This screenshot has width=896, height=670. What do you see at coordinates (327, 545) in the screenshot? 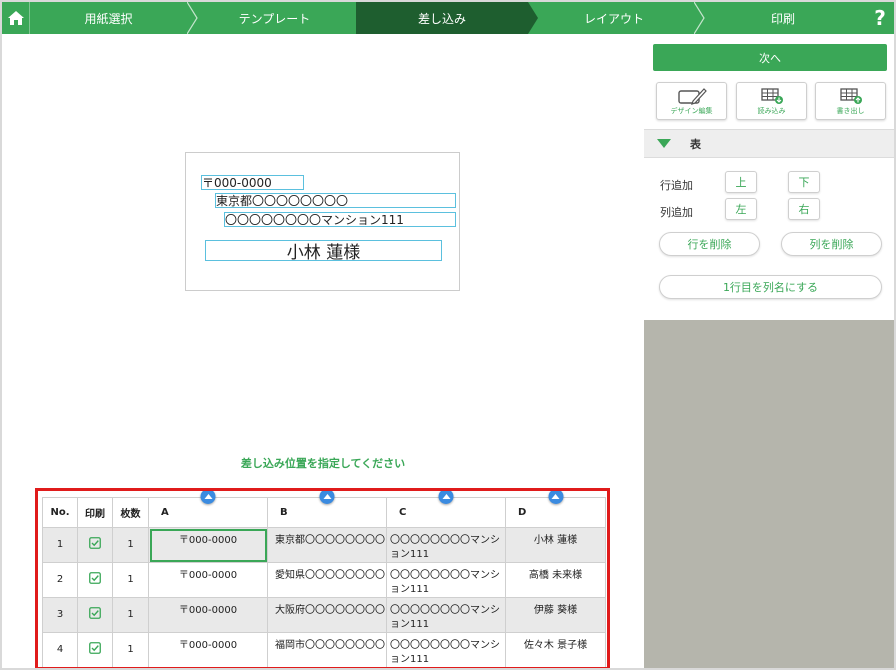
I see `cell-b: 東京都〇〇〇〇〇〇〇〇` at bounding box center [327, 545].